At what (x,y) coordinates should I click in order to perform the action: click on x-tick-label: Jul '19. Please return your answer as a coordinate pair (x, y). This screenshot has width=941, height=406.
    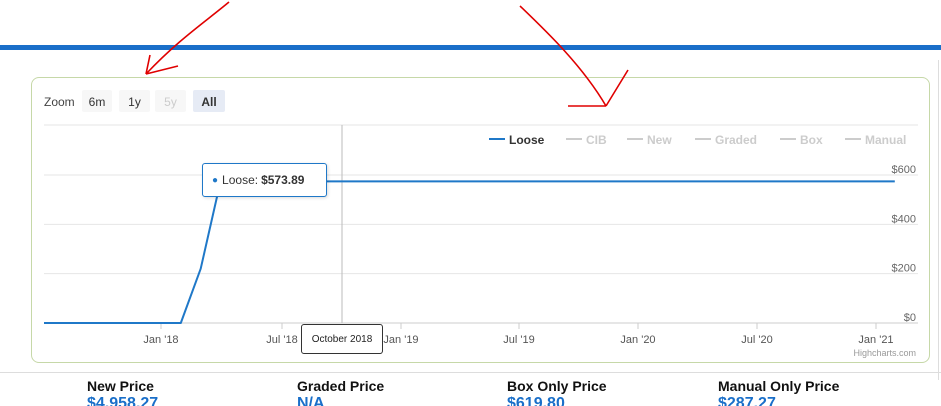
    Looking at the image, I should click on (518, 340).